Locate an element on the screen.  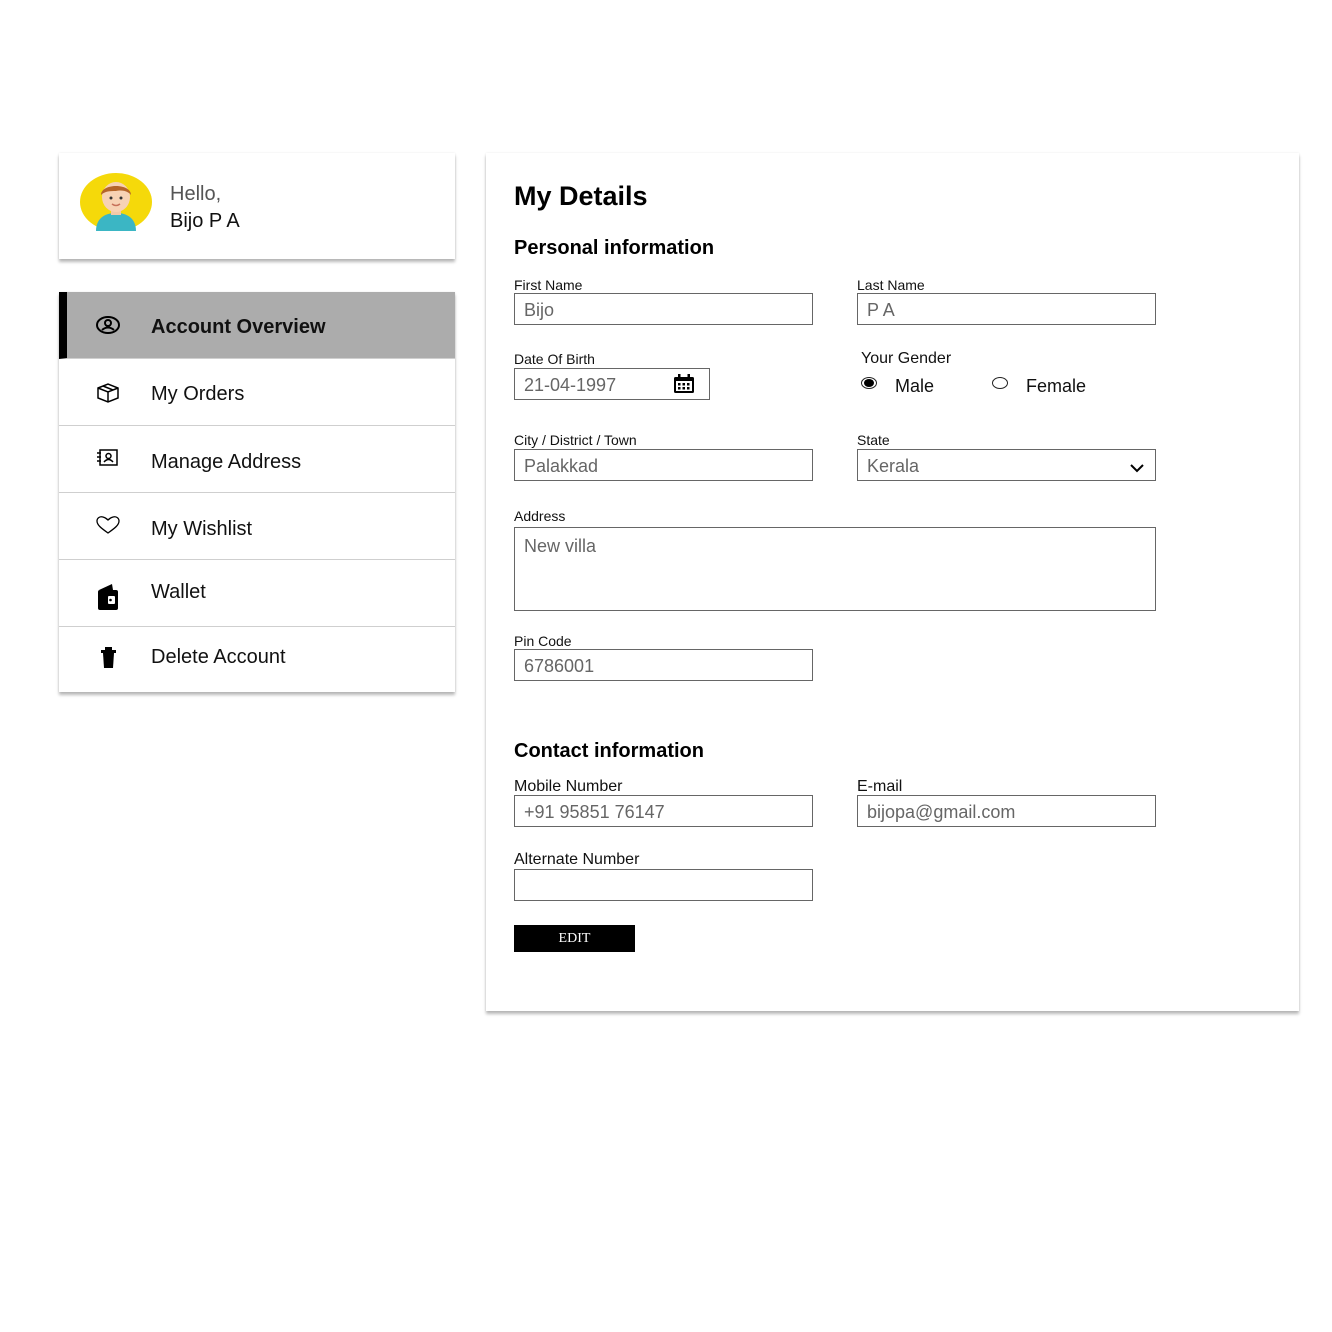
edit-button: EDIT is located at coordinates (574, 938).